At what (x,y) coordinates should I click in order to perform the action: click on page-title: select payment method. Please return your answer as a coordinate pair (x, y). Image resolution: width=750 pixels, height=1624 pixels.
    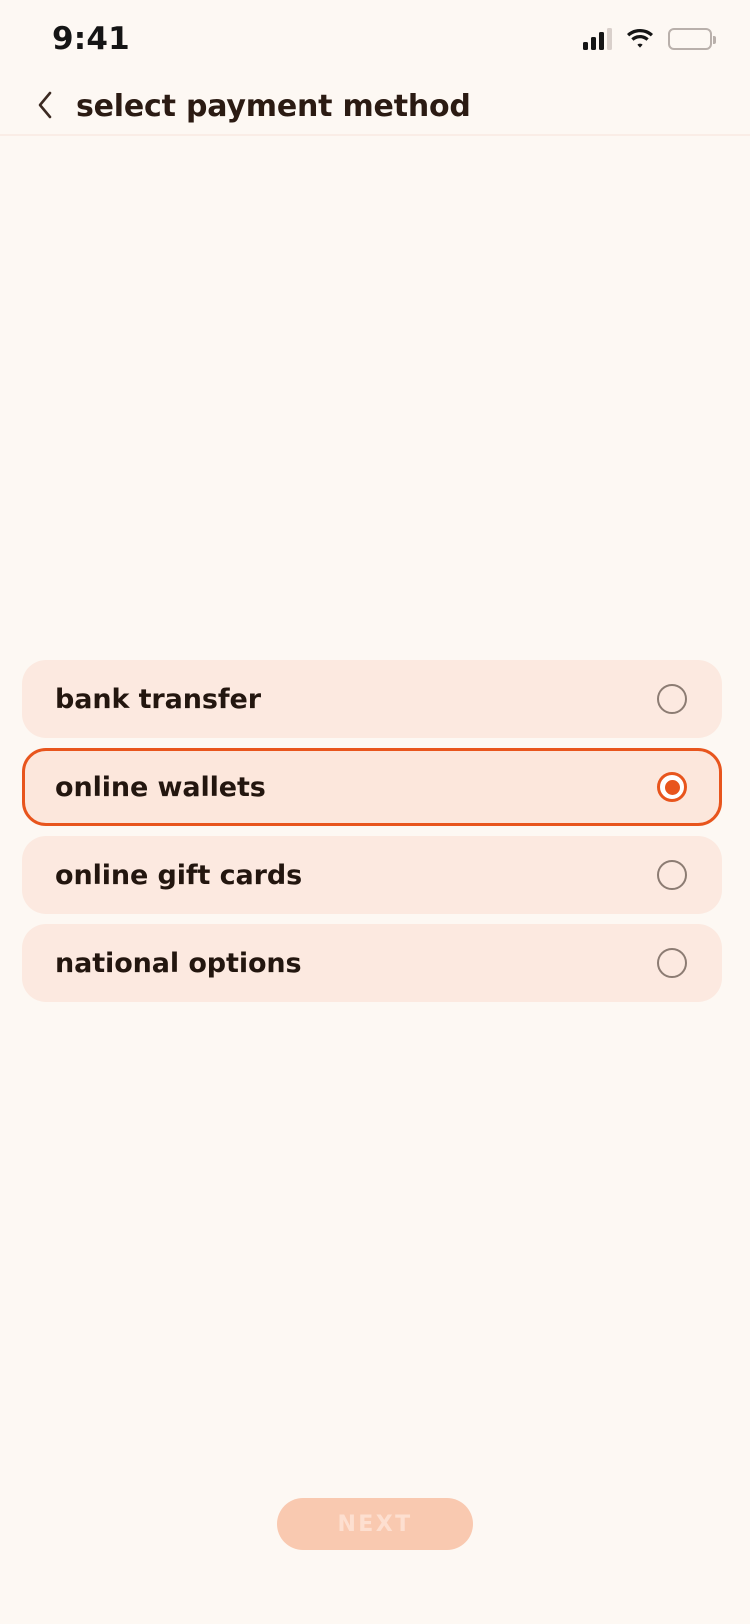
    Looking at the image, I should click on (273, 106).